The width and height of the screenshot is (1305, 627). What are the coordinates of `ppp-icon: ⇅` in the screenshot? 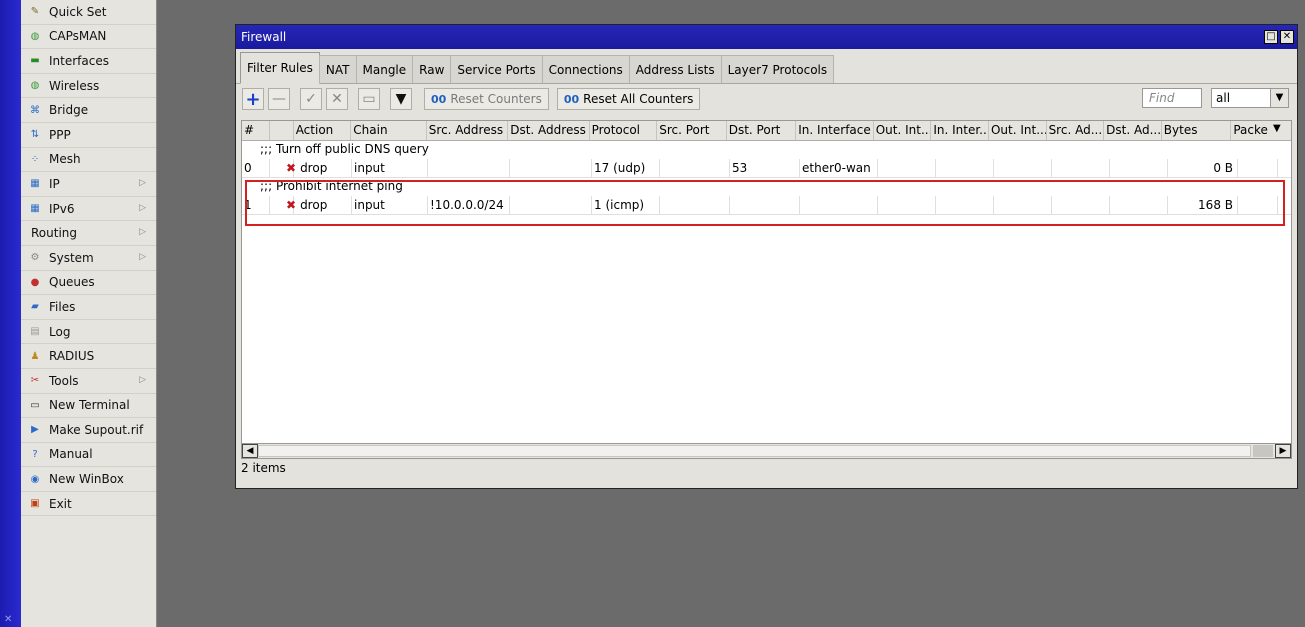 It's located at (35, 135).